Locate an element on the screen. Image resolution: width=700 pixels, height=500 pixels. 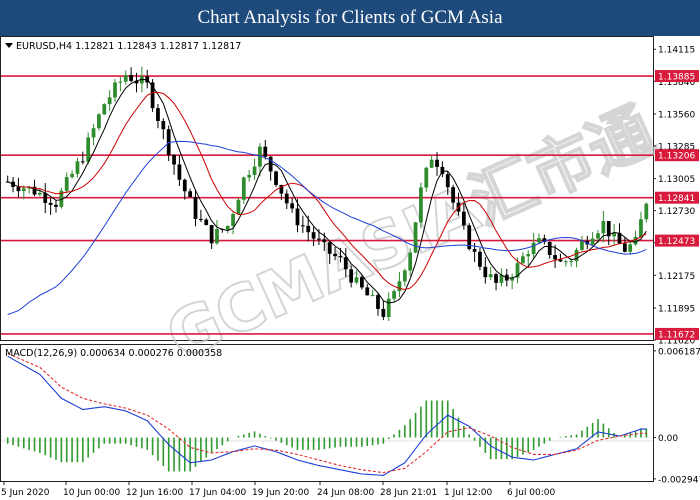
x-tick-label: 5 Jun 2020 is located at coordinates (25, 493).